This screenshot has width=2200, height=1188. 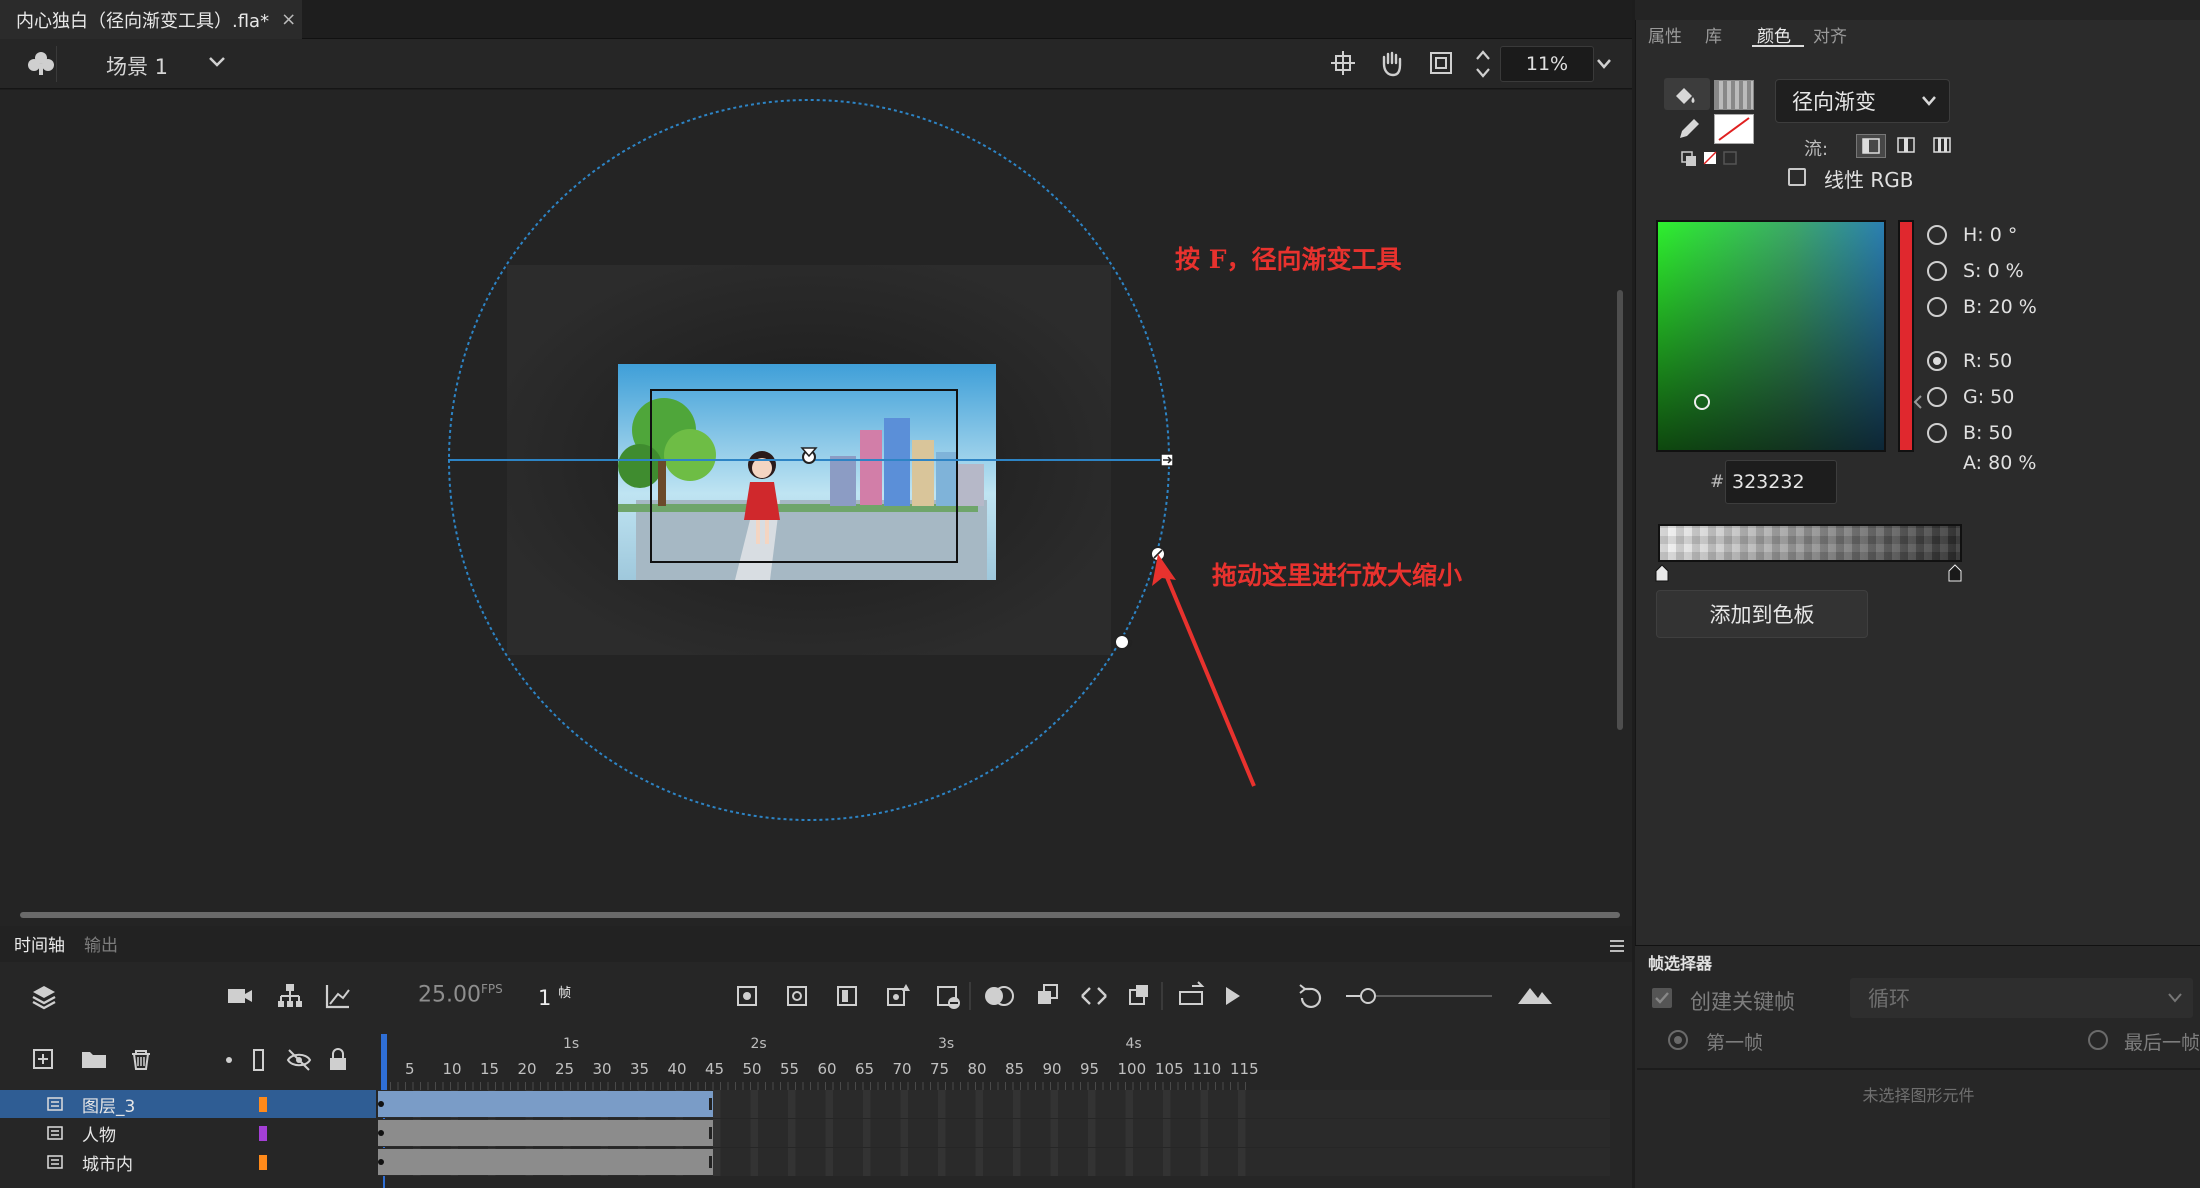 What do you see at coordinates (1665, 34) in the screenshot?
I see `tab-properties: 属性` at bounding box center [1665, 34].